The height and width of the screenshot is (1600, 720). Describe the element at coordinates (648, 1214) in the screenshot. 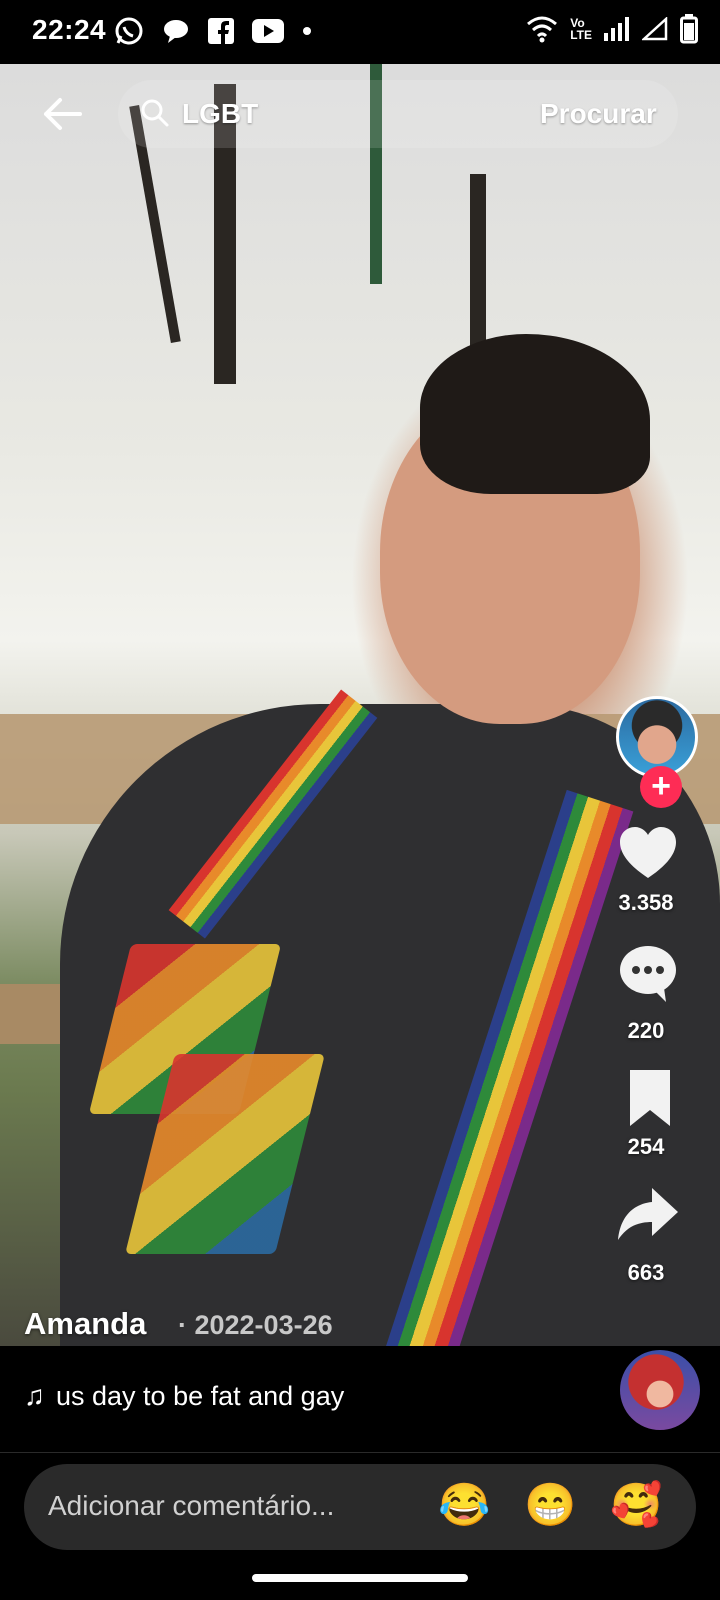

I see `share-arrow-icon` at that location.